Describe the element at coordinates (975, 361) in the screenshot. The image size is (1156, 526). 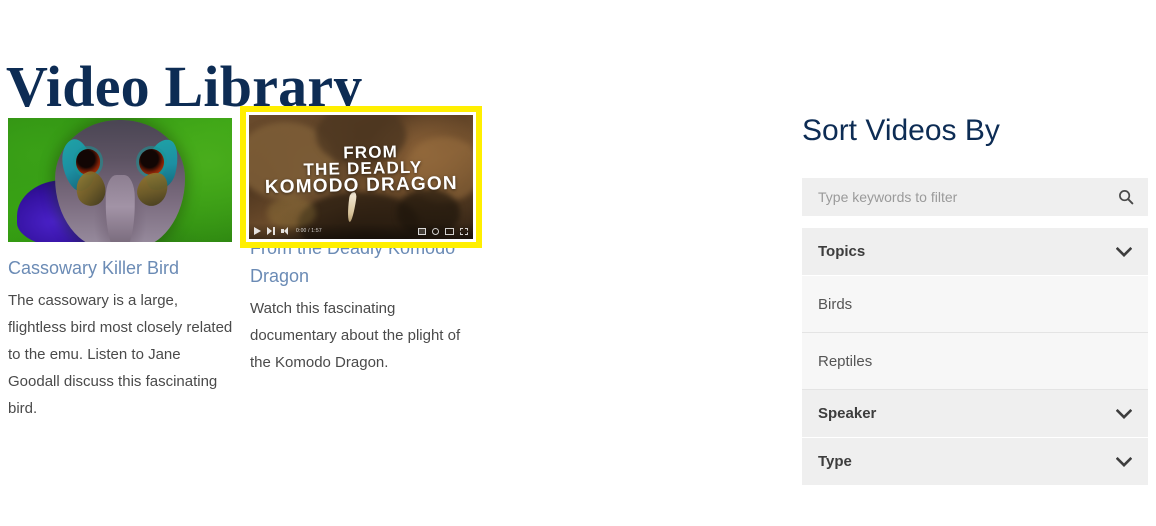
I see `accordion-item-reptiles: Reptiles` at that location.